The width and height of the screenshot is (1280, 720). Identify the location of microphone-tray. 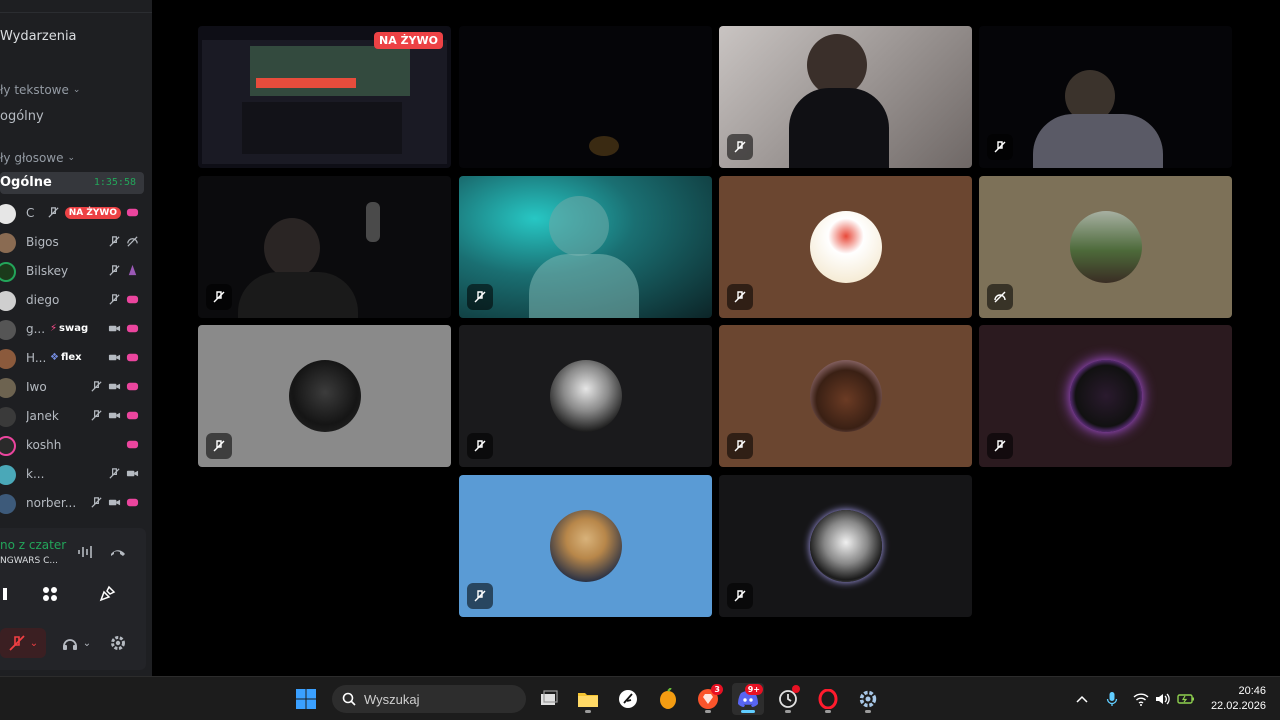
(1112, 699).